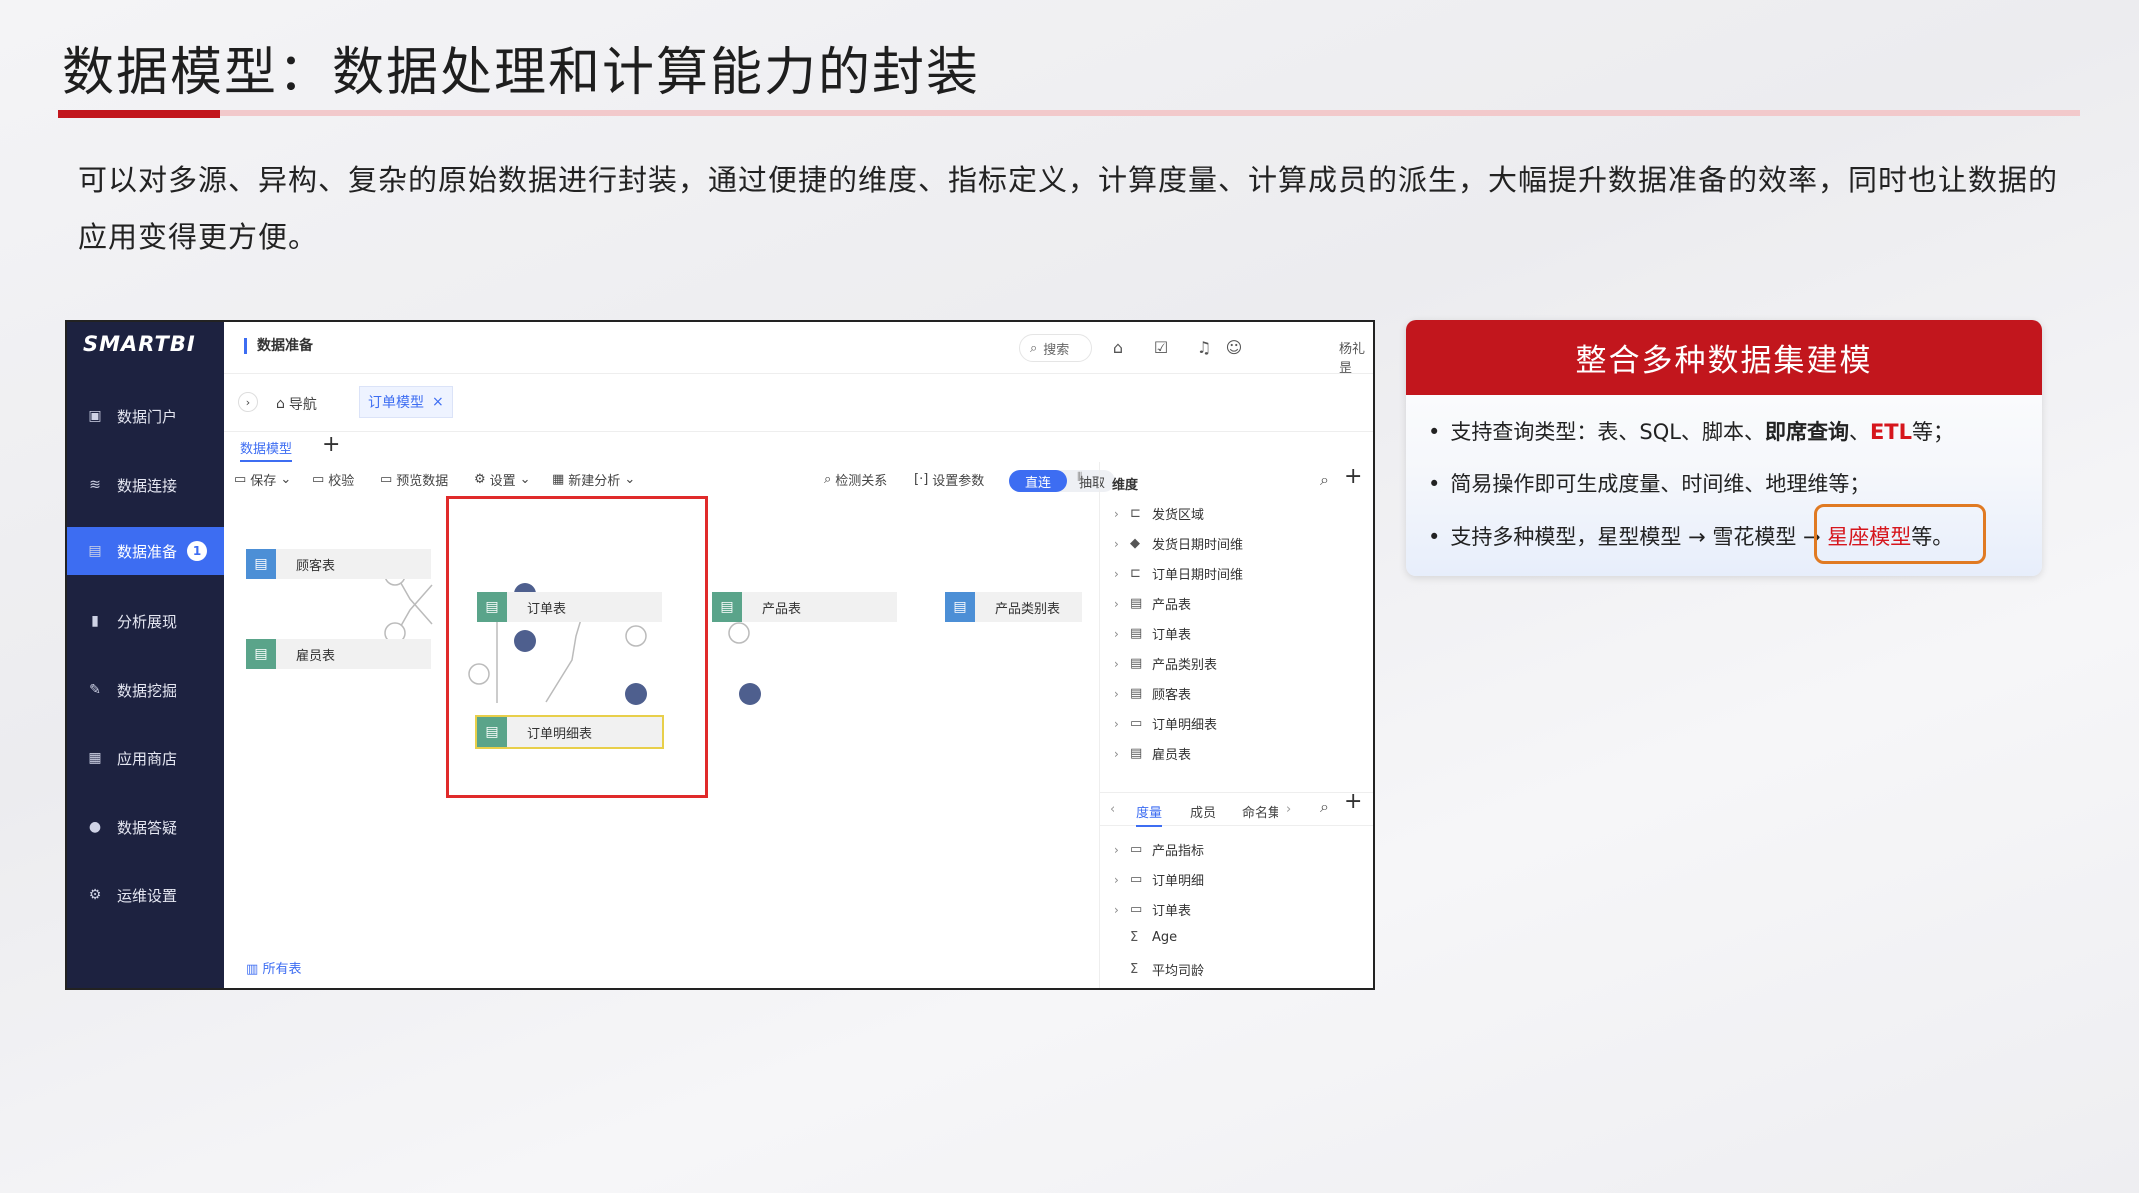  Describe the element at coordinates (1900, 534) in the screenshot. I see `callout-highlight` at that location.